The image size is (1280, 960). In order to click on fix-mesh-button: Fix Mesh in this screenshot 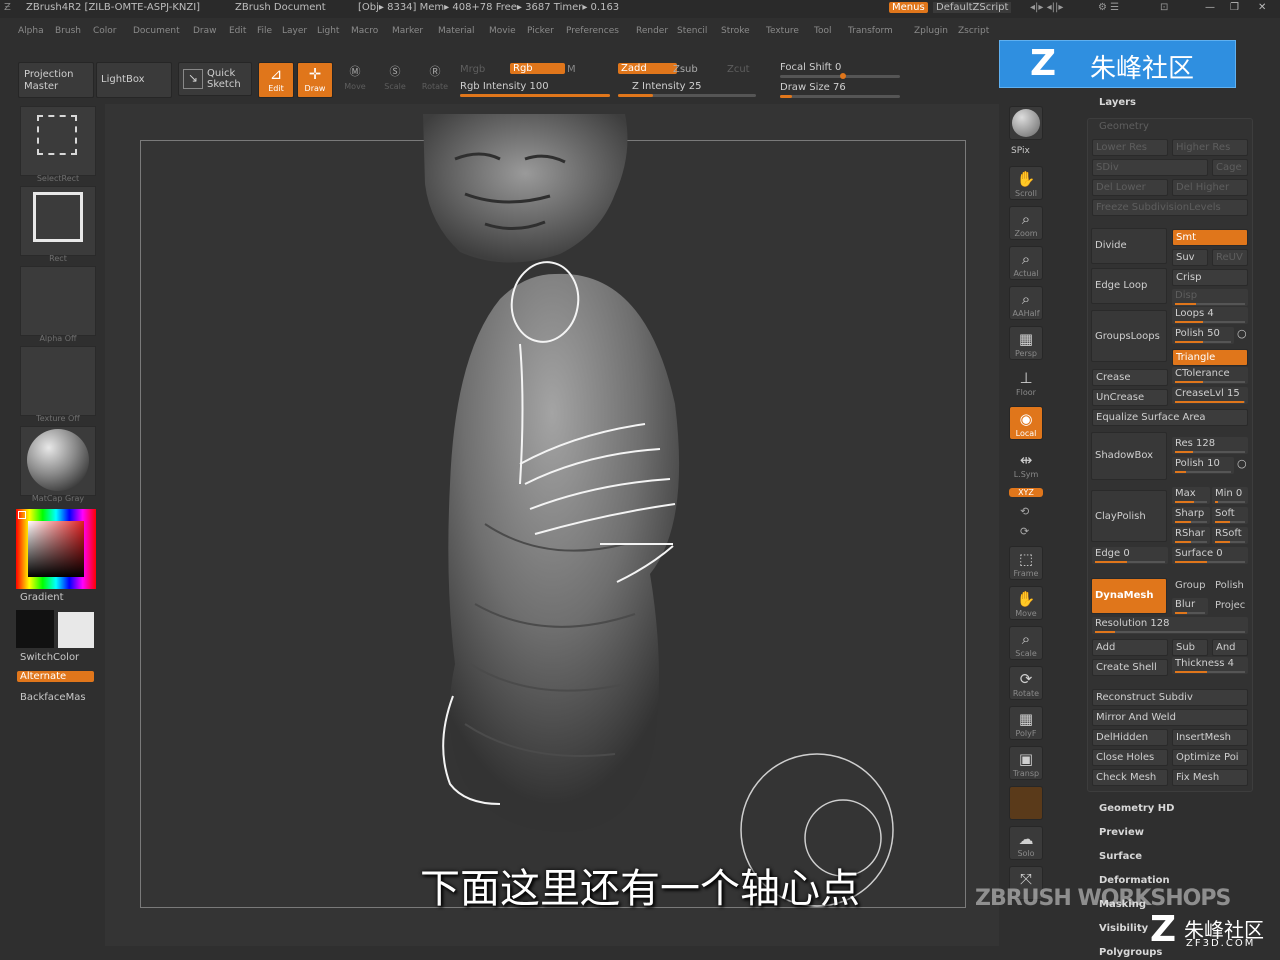, I will do `click(1210, 777)`.